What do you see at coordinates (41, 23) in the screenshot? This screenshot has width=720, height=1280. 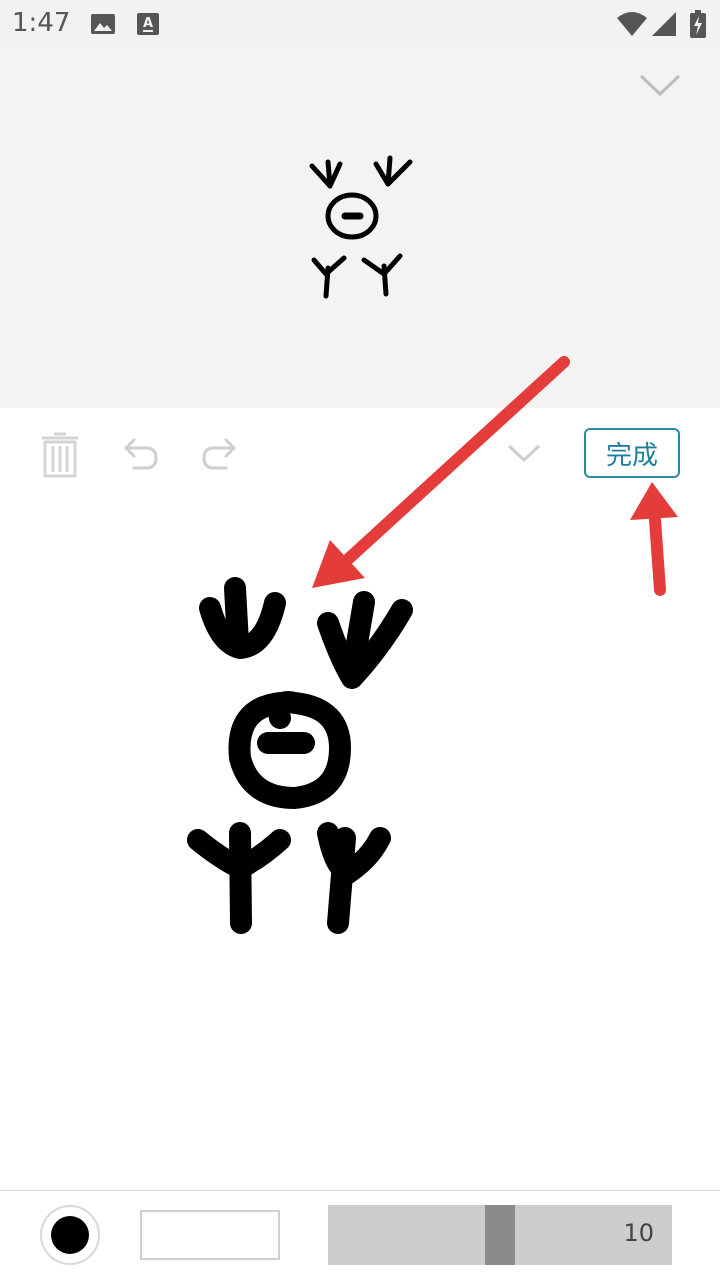 I see `status-time: 1:47` at bounding box center [41, 23].